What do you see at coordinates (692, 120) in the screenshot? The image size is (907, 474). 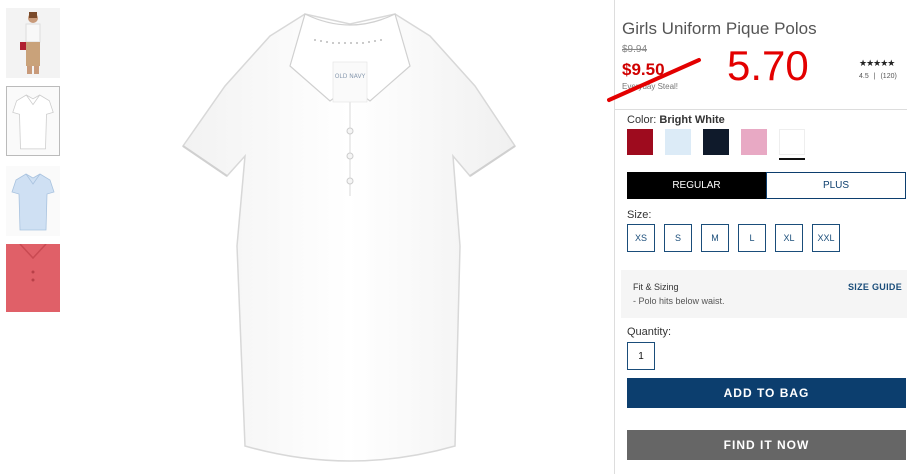 I see `selected-color-name: Bright White` at bounding box center [692, 120].